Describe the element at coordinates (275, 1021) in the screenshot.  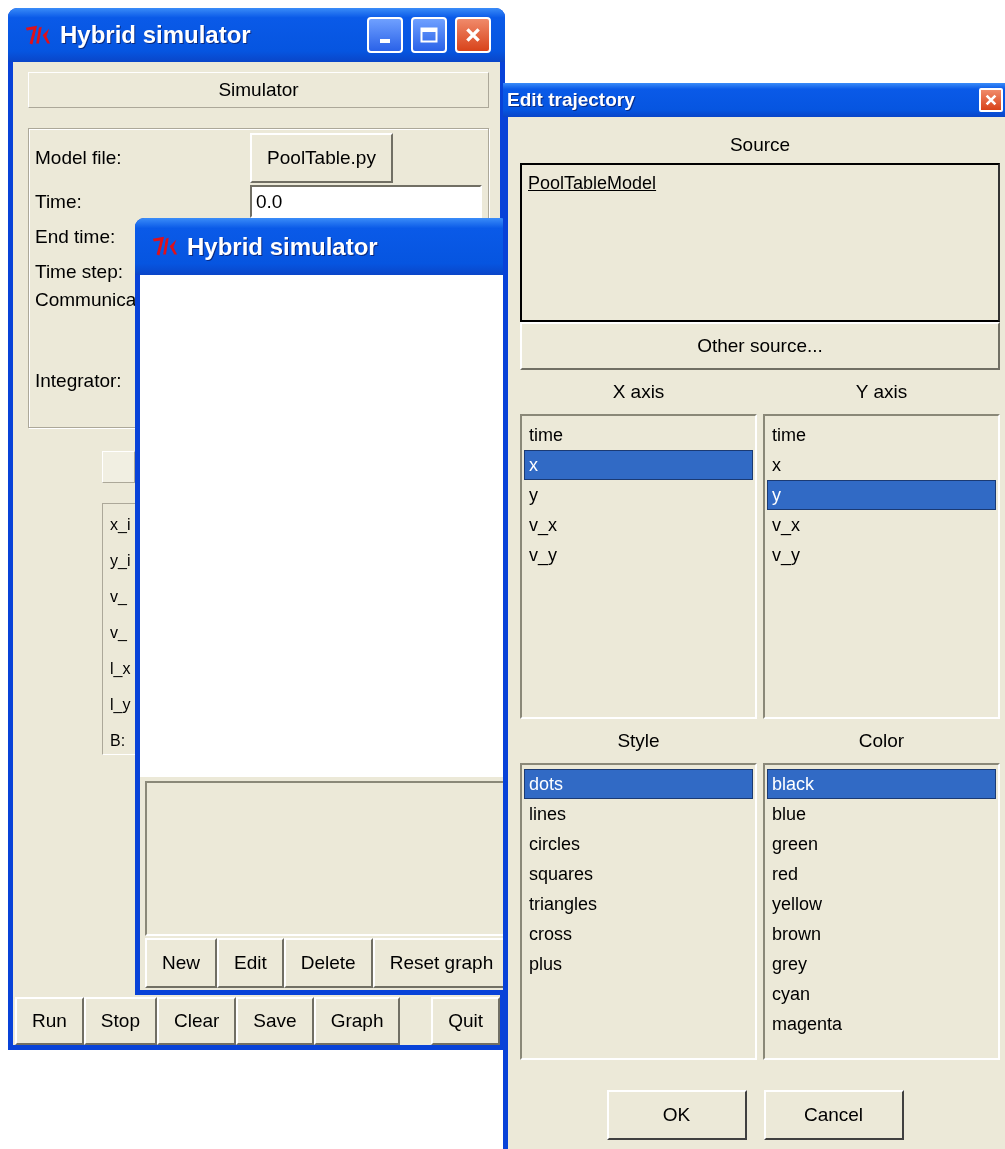
I see `toolbar-button: Save` at that location.